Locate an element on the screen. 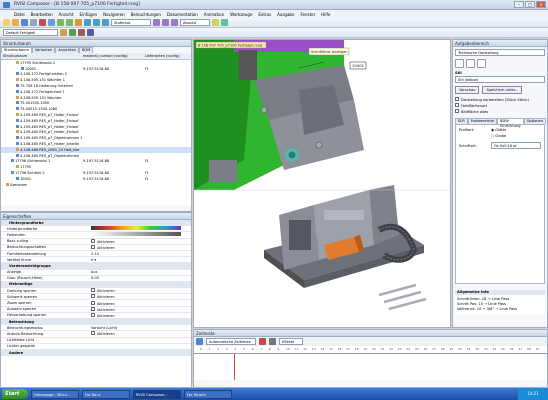 The width and height of the screenshot is (548, 400). new-file-icon is located at coordinates (6, 22).